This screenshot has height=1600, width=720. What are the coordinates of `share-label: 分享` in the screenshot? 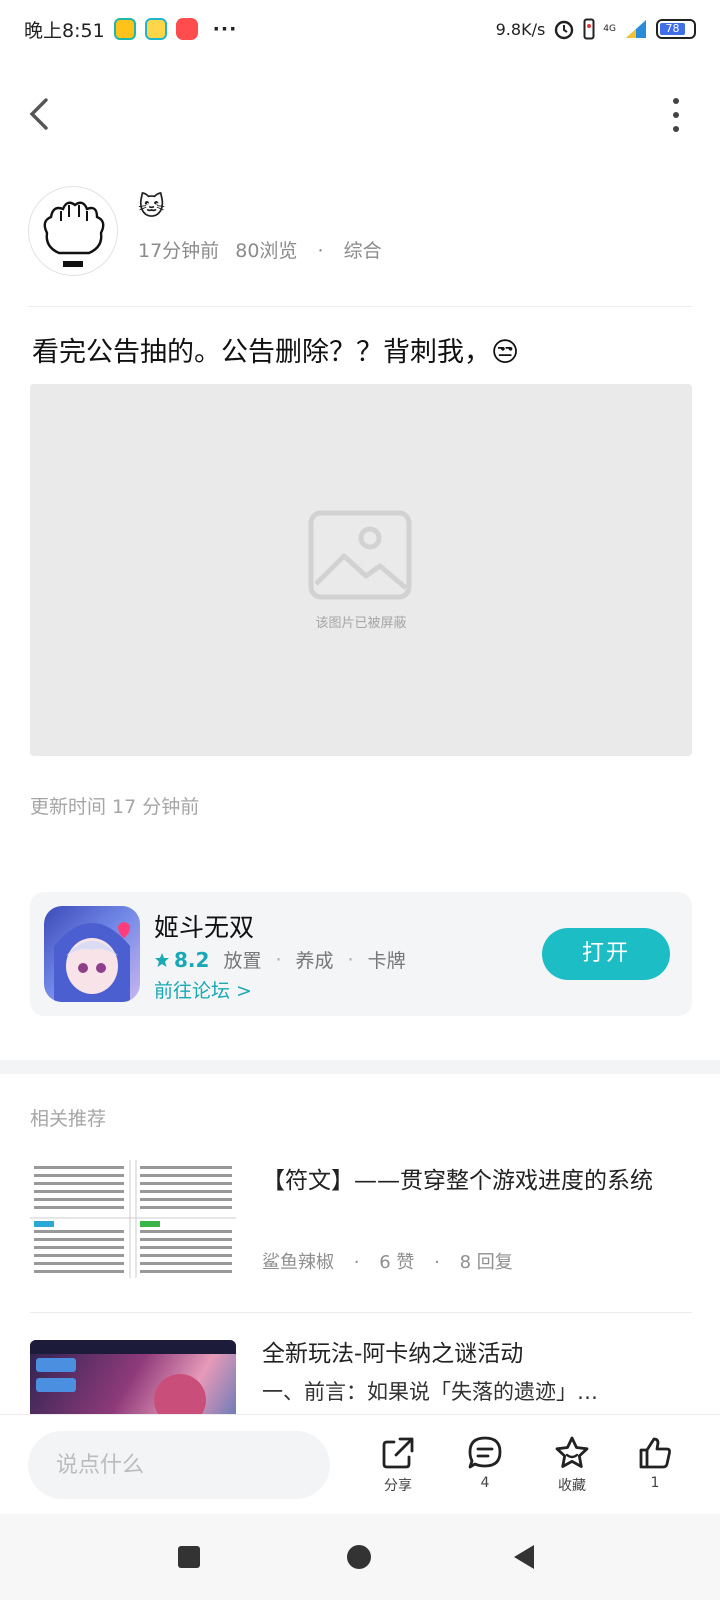 It's located at (398, 1486).